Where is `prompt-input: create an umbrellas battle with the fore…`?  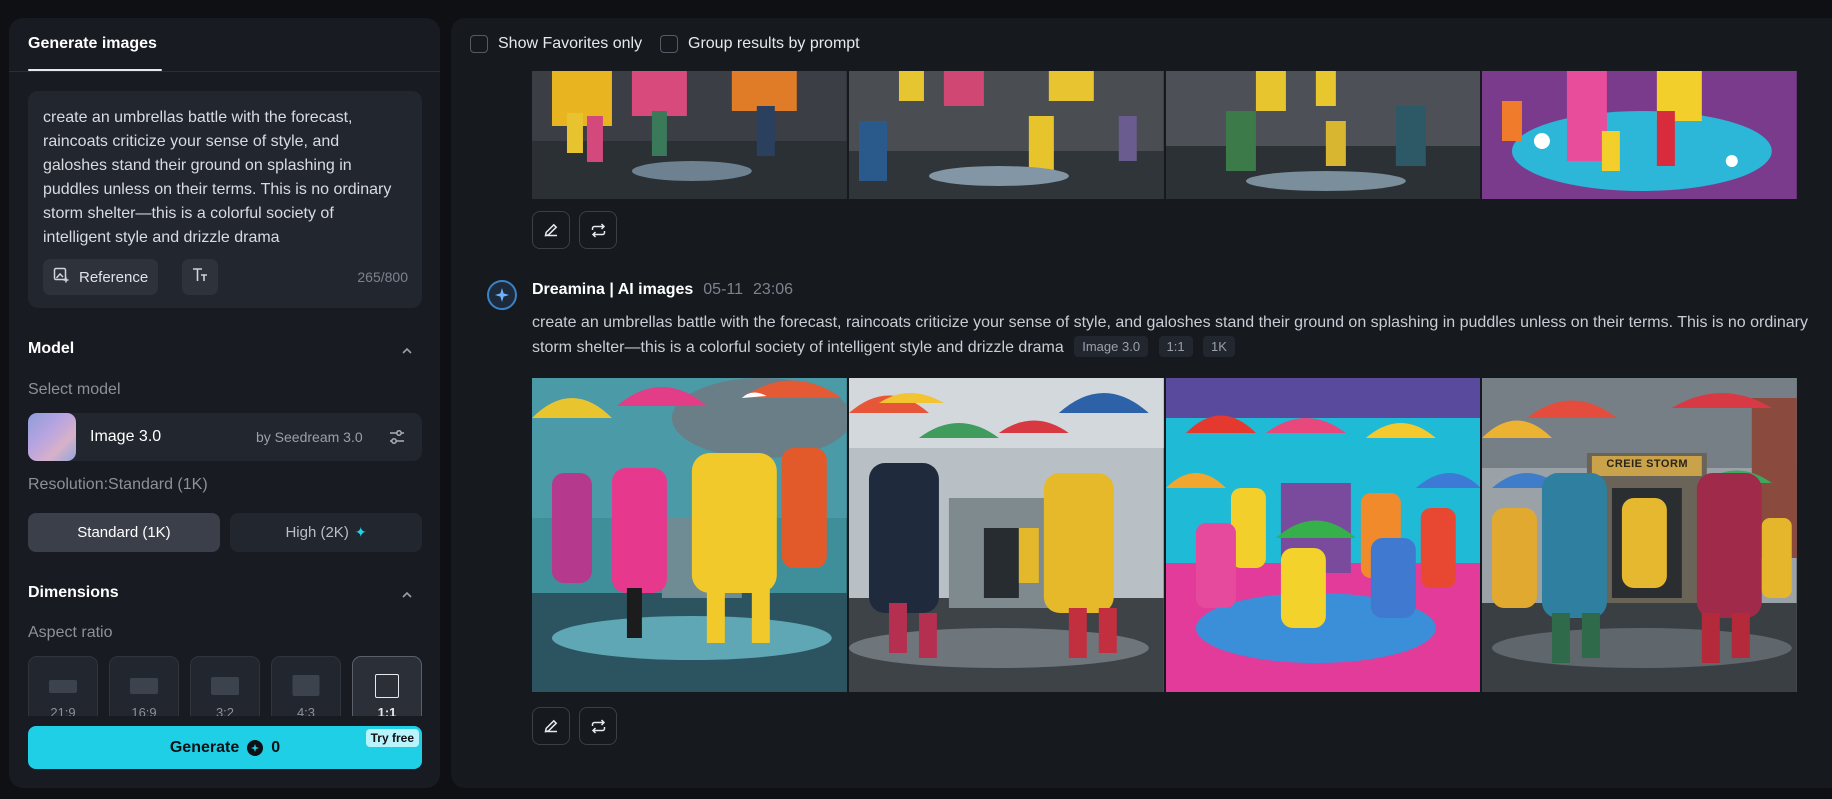
prompt-input: create an umbrellas battle with the fore… is located at coordinates (225, 199).